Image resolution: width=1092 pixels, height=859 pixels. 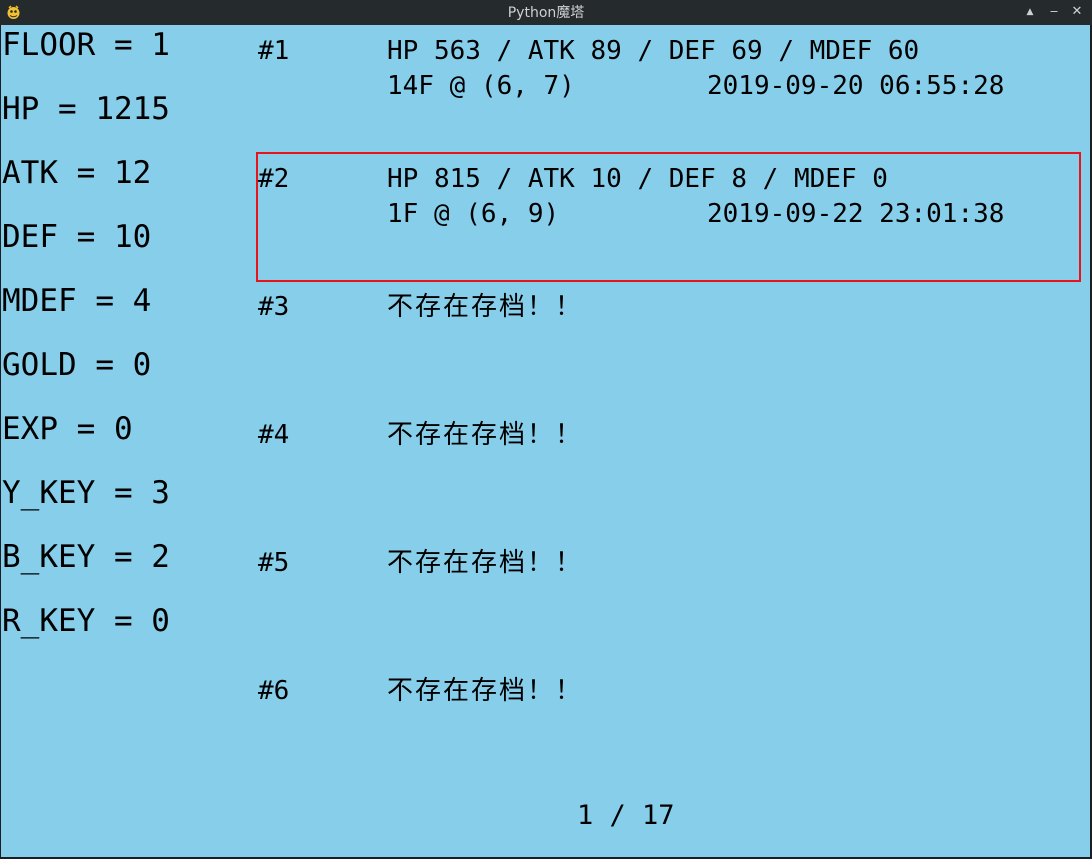 I want to click on stat-hp: HP = 1215, so click(x=86, y=109).